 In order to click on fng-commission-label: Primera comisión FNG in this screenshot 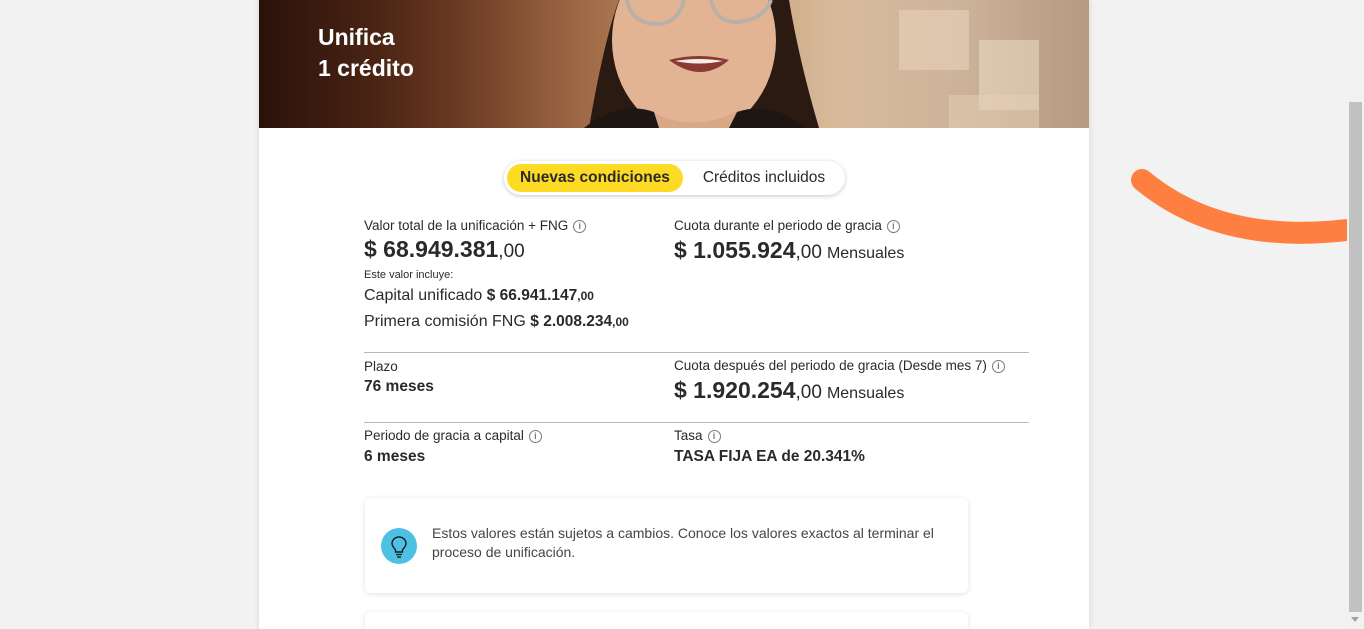, I will do `click(445, 321)`.